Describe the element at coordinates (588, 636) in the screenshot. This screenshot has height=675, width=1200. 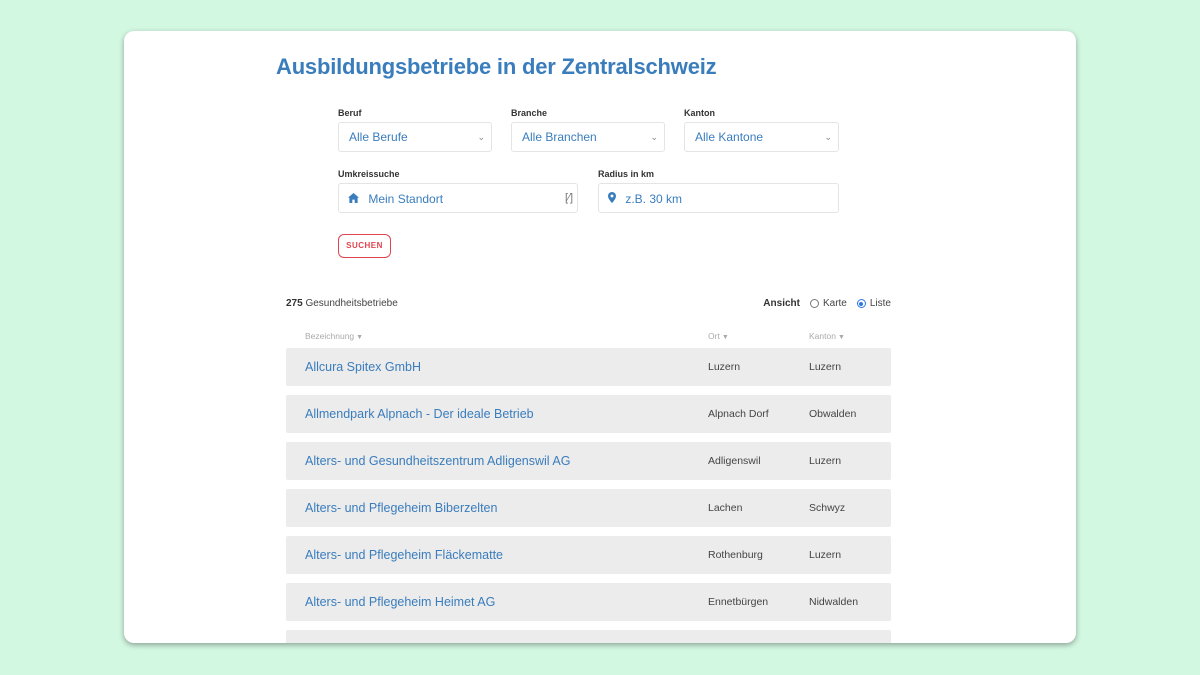
I see `table-row-partial` at that location.